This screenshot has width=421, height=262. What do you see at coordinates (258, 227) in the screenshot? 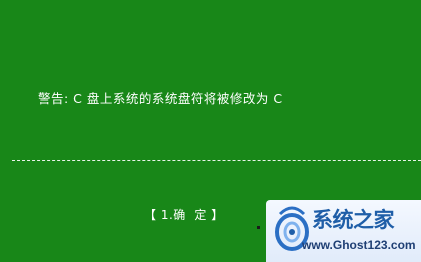
I see `cursor-dot` at bounding box center [258, 227].